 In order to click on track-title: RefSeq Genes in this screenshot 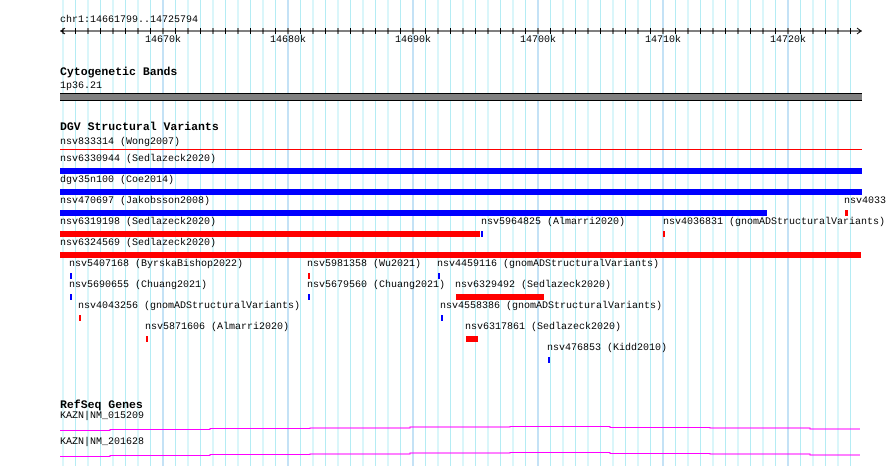, I will do `click(101, 406)`.